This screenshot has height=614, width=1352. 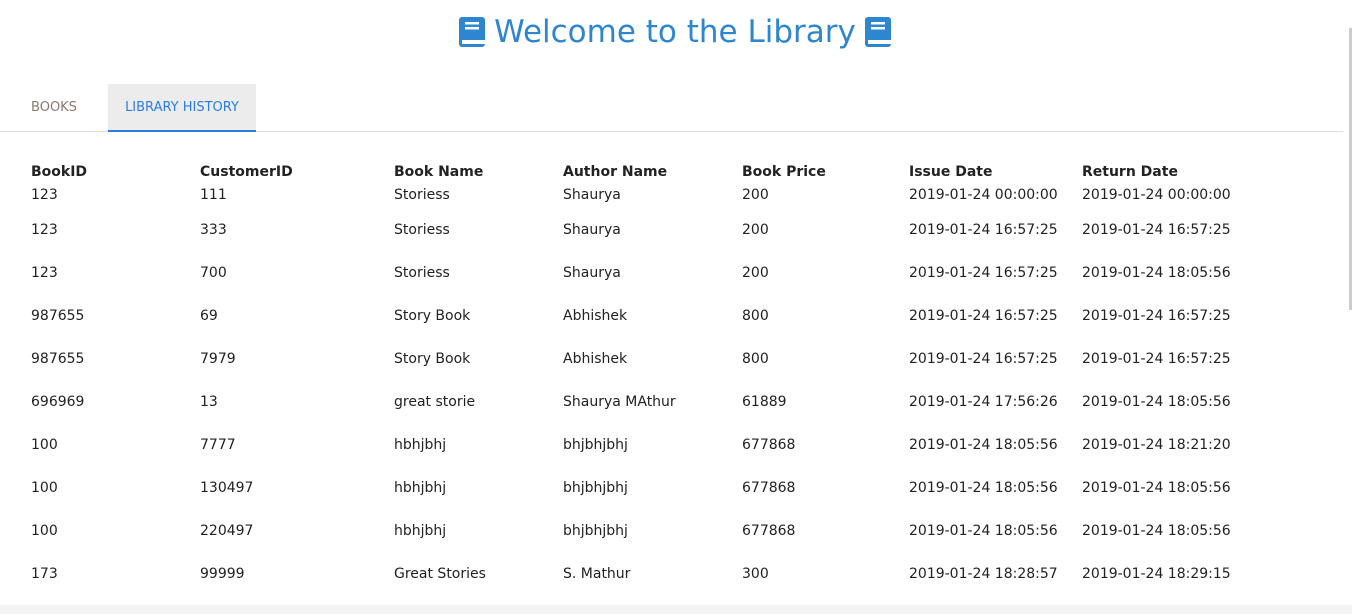 I want to click on table-cell: great storie, so click(x=435, y=402).